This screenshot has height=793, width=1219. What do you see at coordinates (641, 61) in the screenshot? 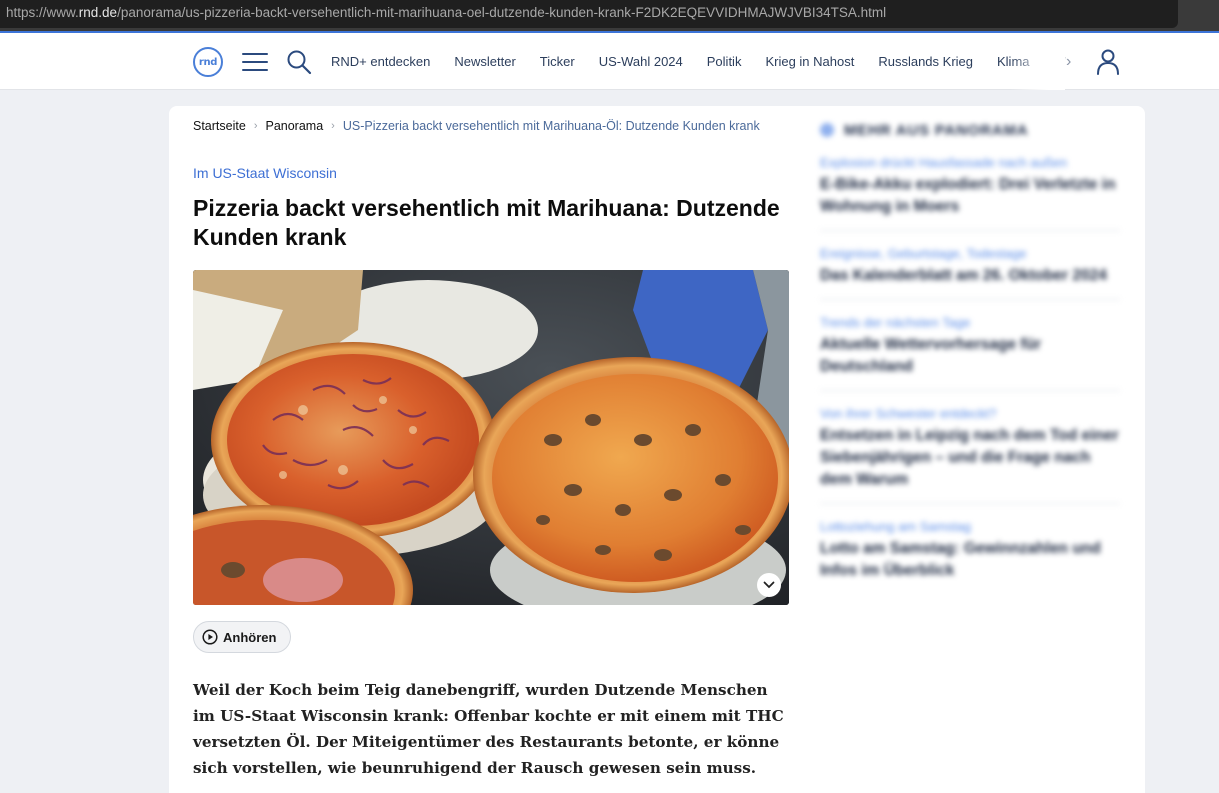
I see `nav-link-us-wahl: US-Wahl 2024` at bounding box center [641, 61].